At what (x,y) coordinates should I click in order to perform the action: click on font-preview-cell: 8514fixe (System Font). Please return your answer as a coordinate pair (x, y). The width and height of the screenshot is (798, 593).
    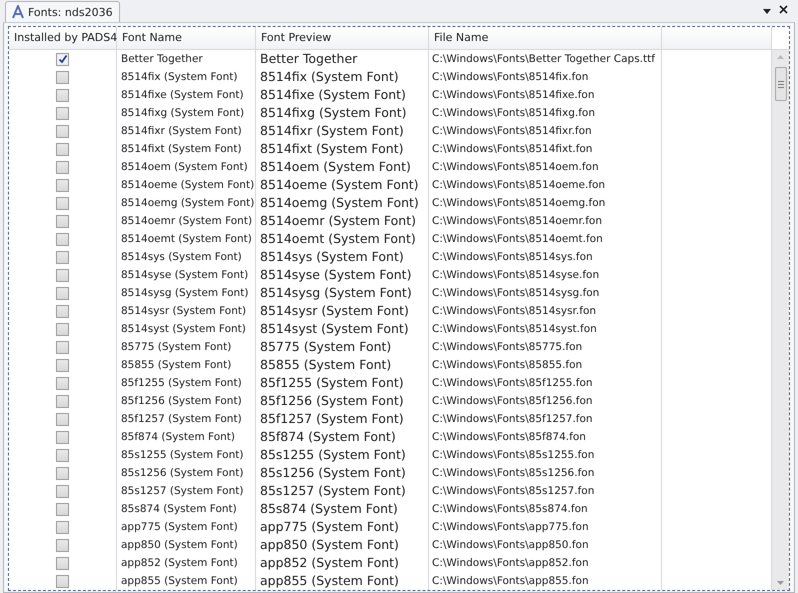
    Looking at the image, I should click on (333, 94).